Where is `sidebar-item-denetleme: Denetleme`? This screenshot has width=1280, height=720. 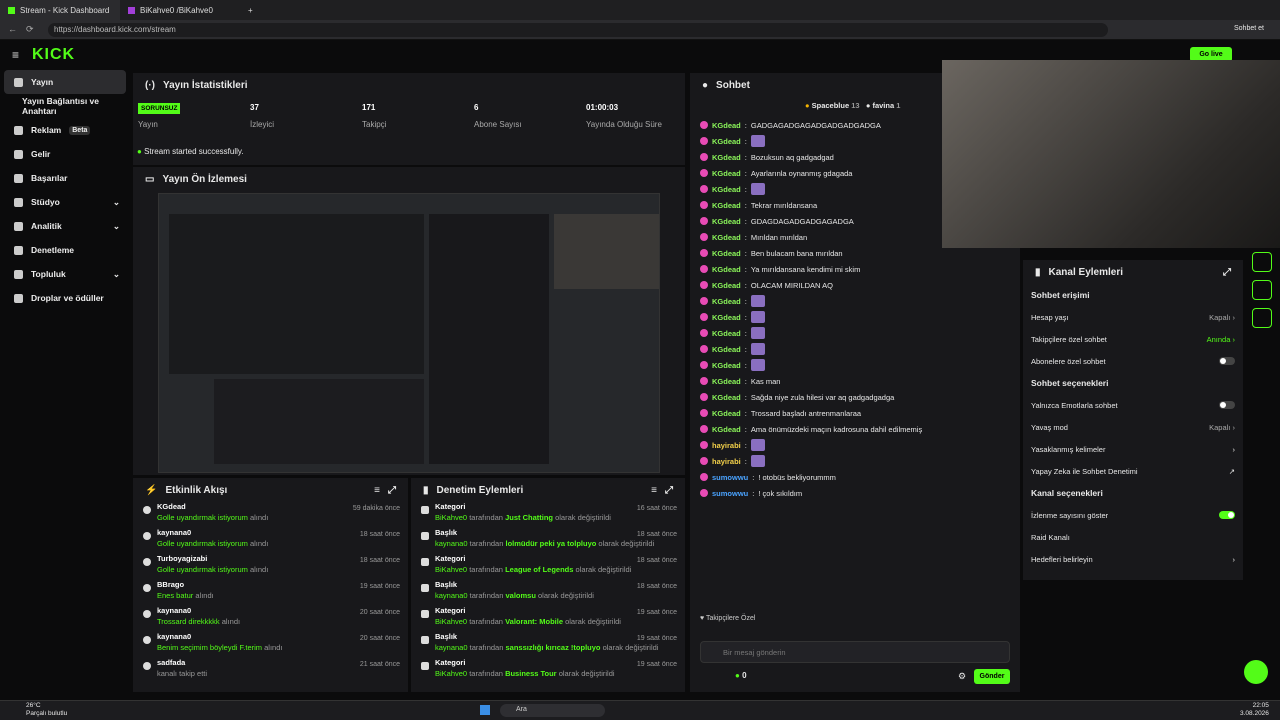 sidebar-item-denetleme: Denetleme is located at coordinates (65, 250).